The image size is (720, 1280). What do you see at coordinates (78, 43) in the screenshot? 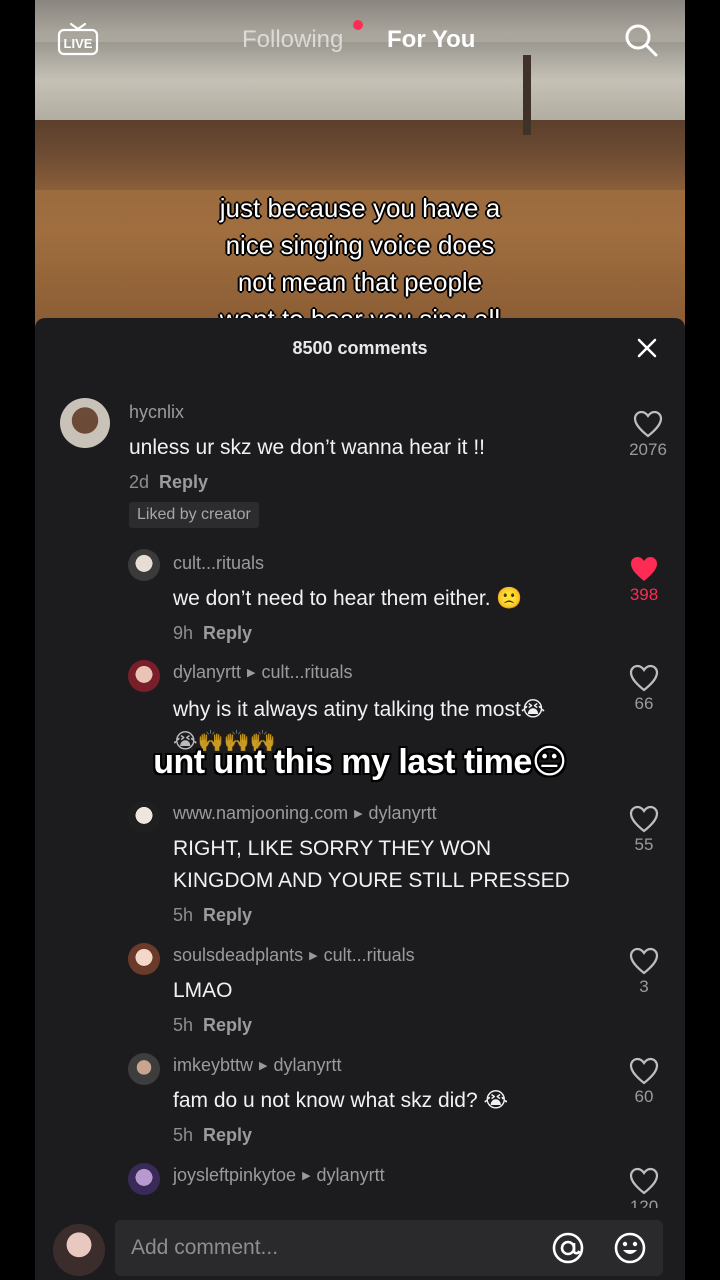
I see `live-label: LIVE` at bounding box center [78, 43].